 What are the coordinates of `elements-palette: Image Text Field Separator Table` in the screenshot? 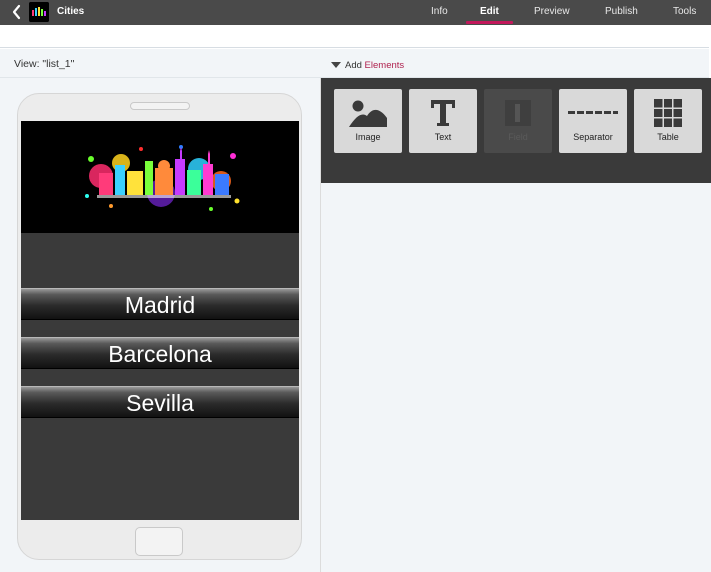 It's located at (516, 130).